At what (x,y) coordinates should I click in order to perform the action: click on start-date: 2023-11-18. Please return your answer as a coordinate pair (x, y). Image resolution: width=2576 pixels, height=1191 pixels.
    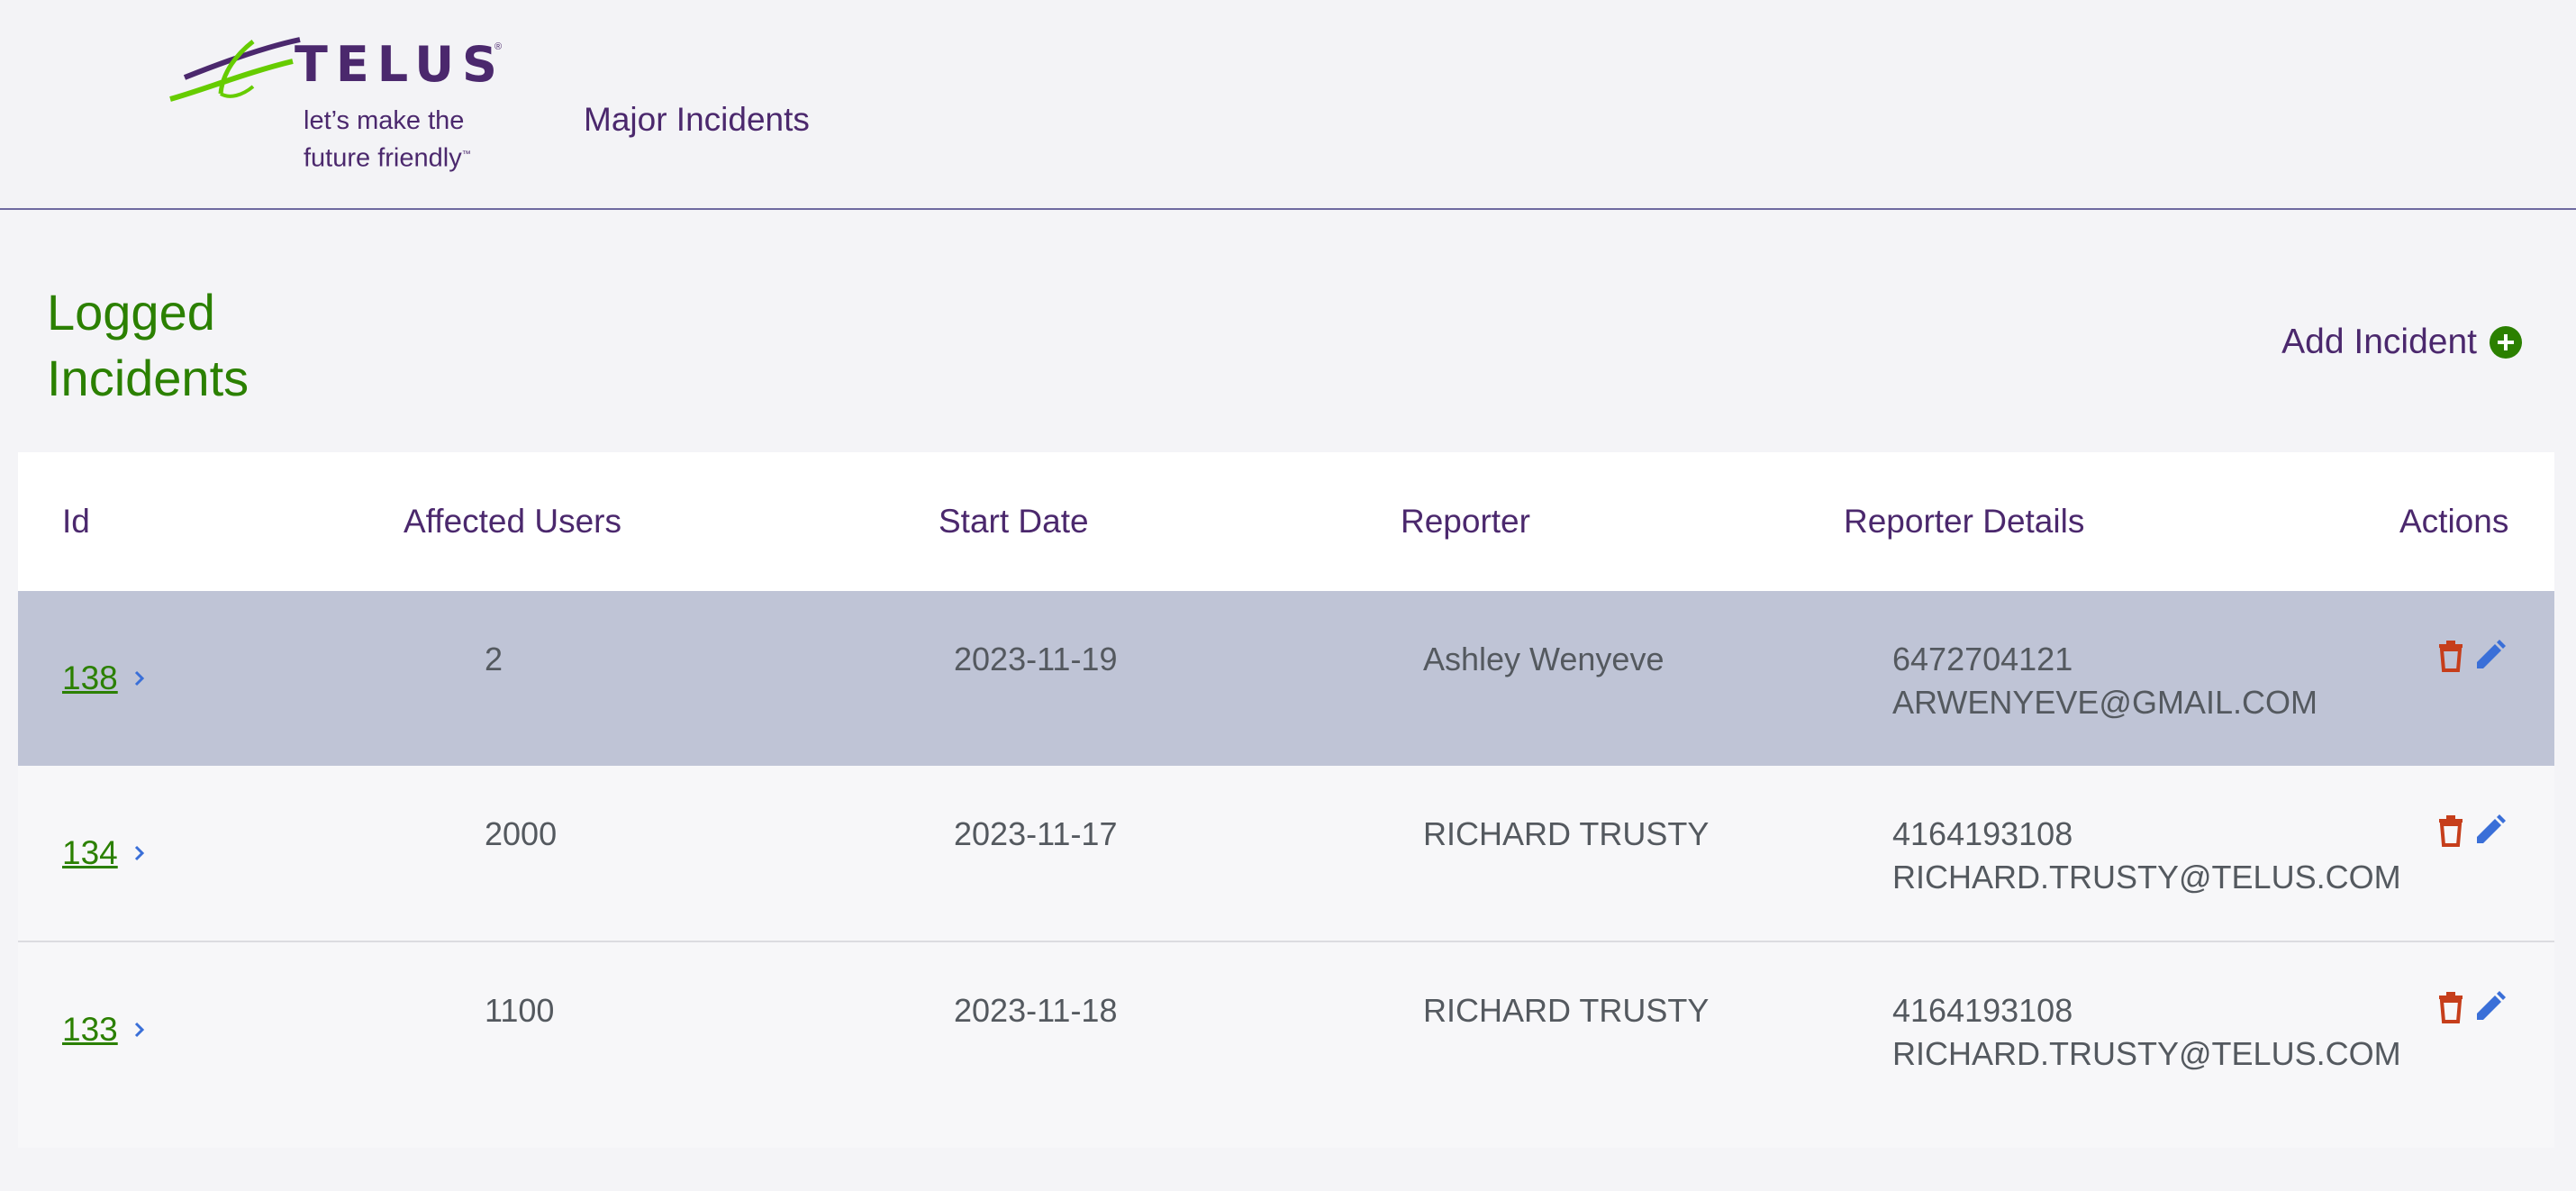
    Looking at the image, I should click on (1036, 1011).